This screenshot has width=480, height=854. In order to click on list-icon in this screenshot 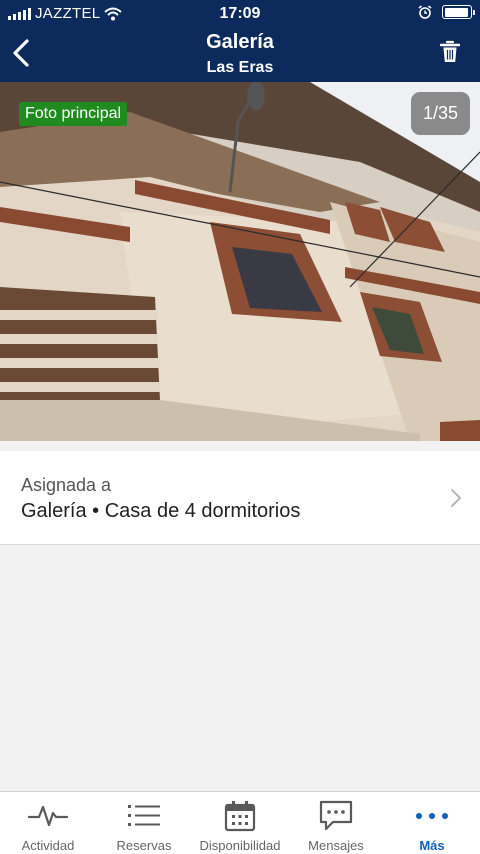, I will do `click(144, 816)`.